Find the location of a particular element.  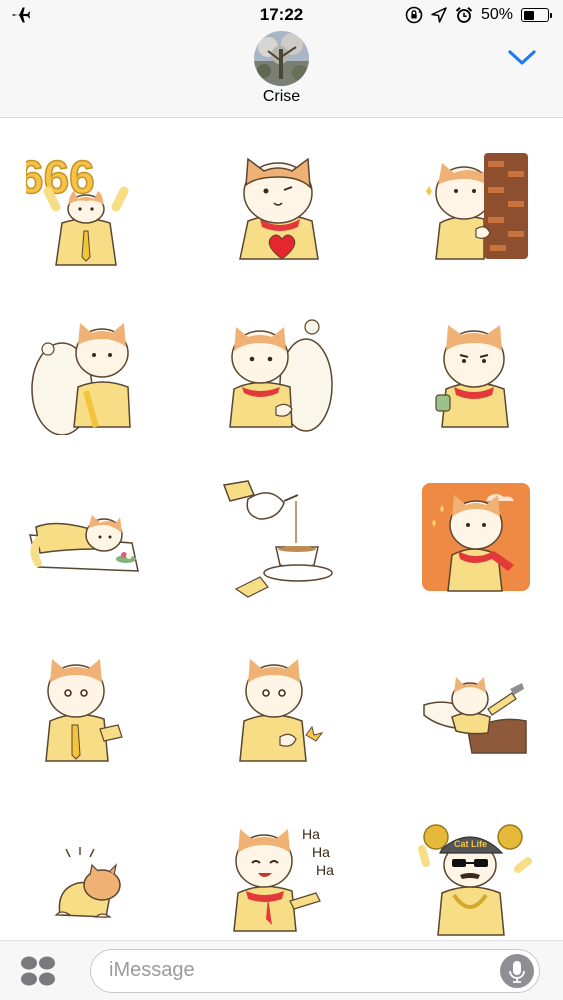

sticker-bear-behind is located at coordinates (280, 375).